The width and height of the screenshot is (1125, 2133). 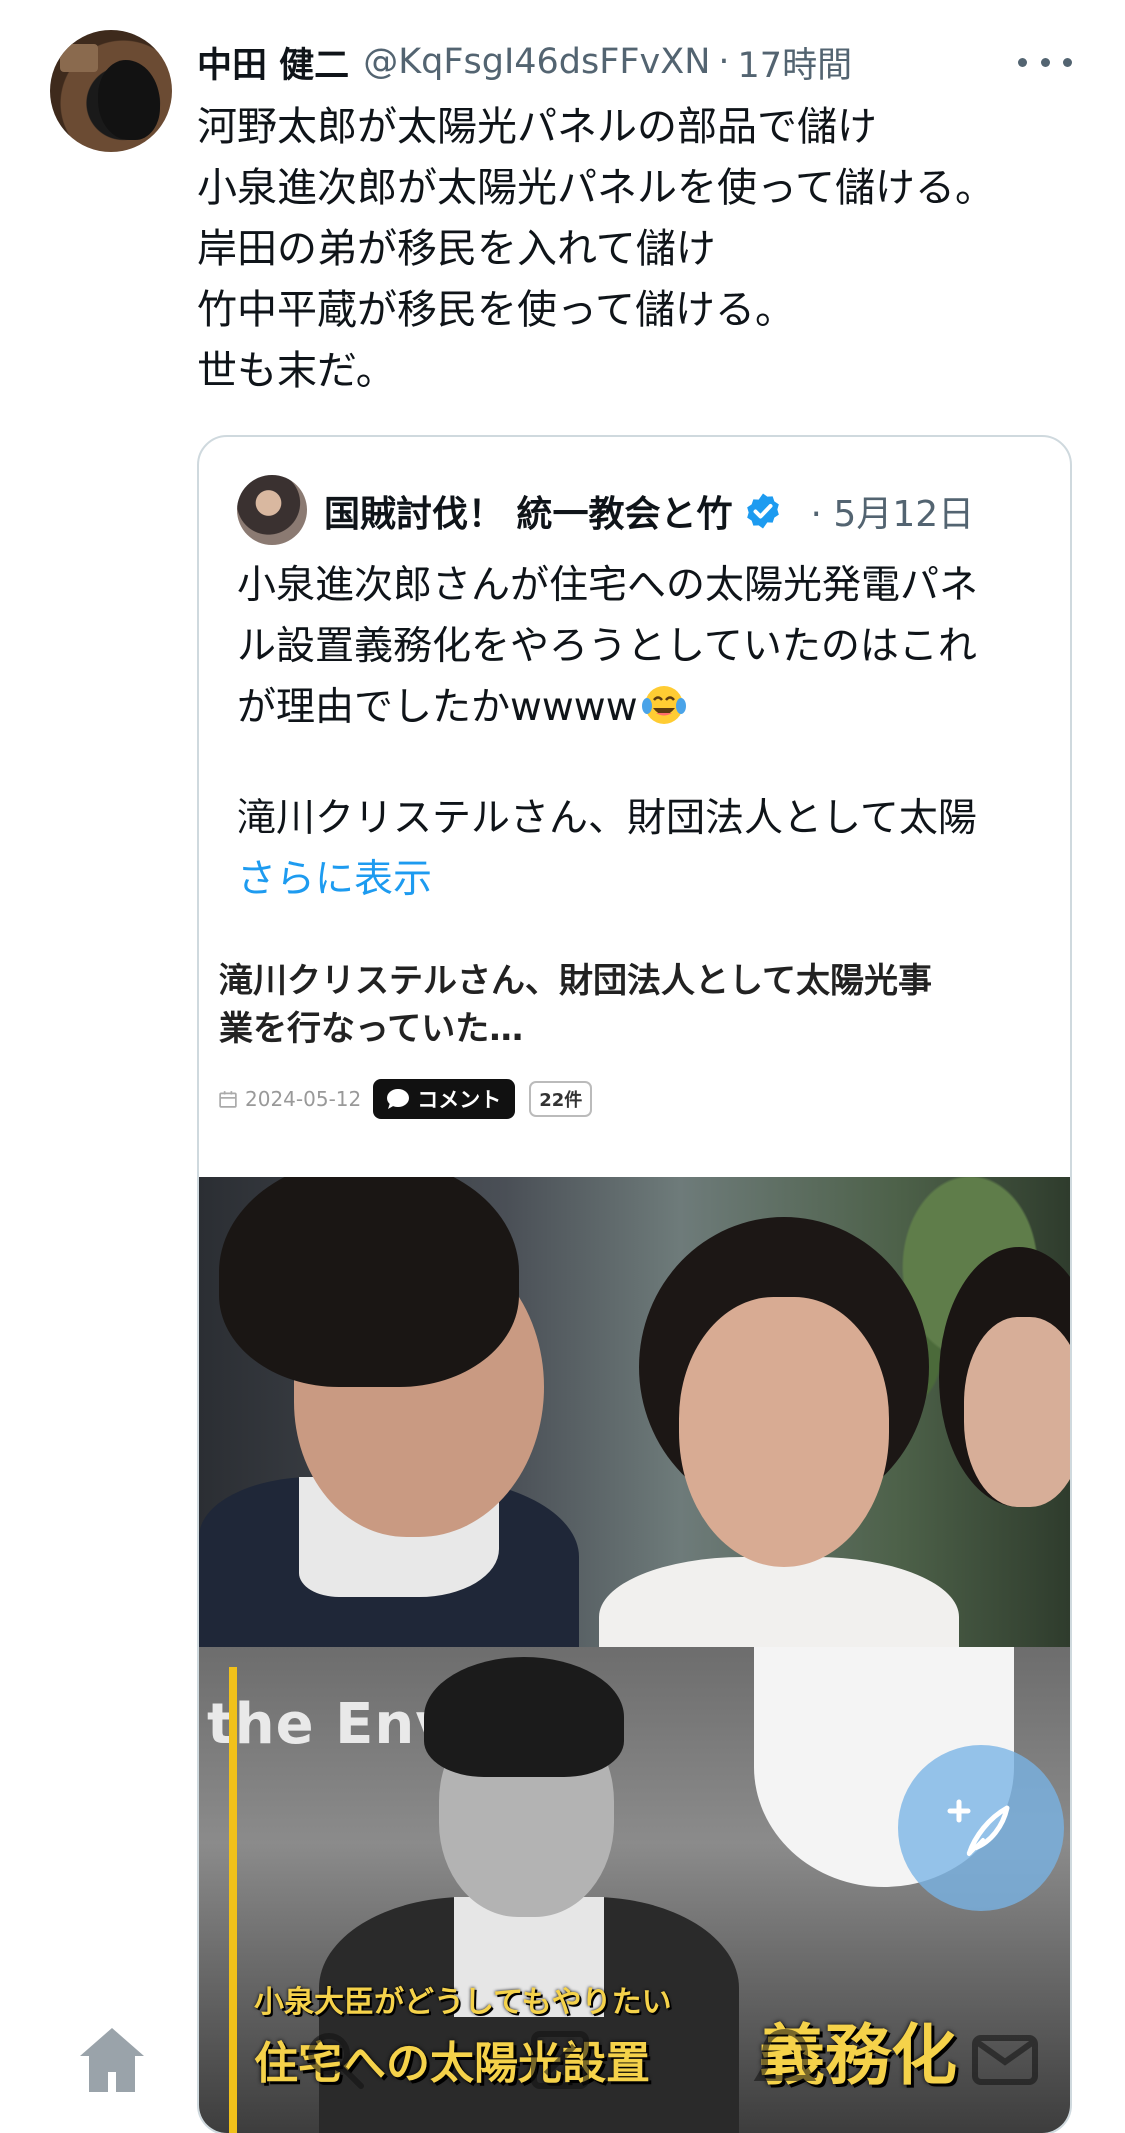 I want to click on article-title-line: 滝川クリステルさん、財団法人として太陽光事, so click(x=575, y=981).